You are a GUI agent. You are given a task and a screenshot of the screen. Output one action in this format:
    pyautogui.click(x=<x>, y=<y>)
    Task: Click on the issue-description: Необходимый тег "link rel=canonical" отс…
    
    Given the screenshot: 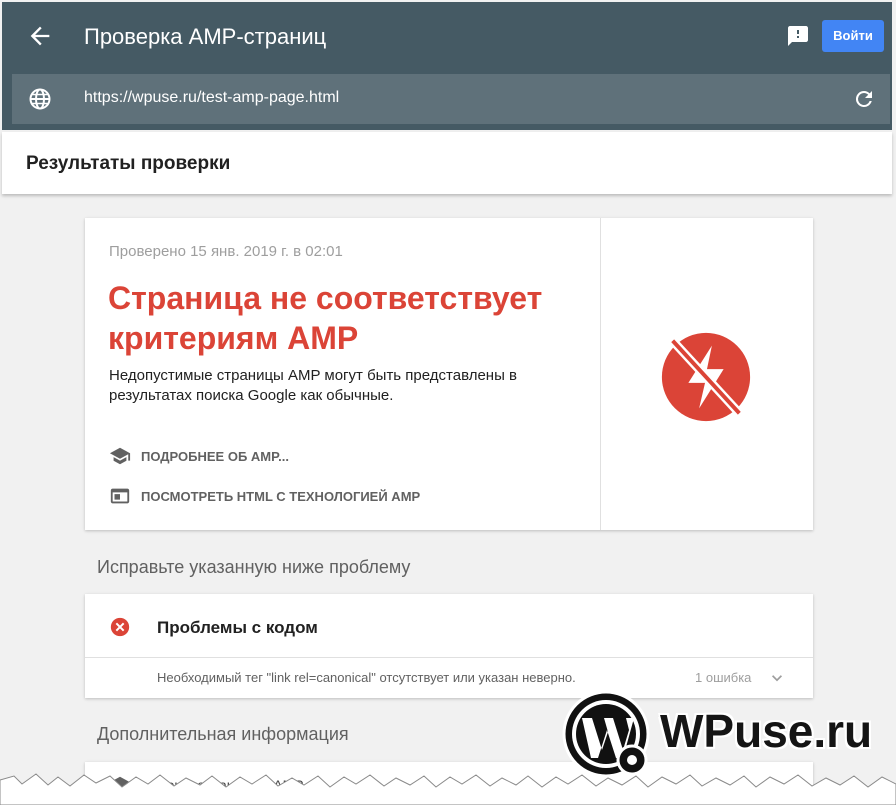 What is the action you would take?
    pyautogui.click(x=366, y=677)
    